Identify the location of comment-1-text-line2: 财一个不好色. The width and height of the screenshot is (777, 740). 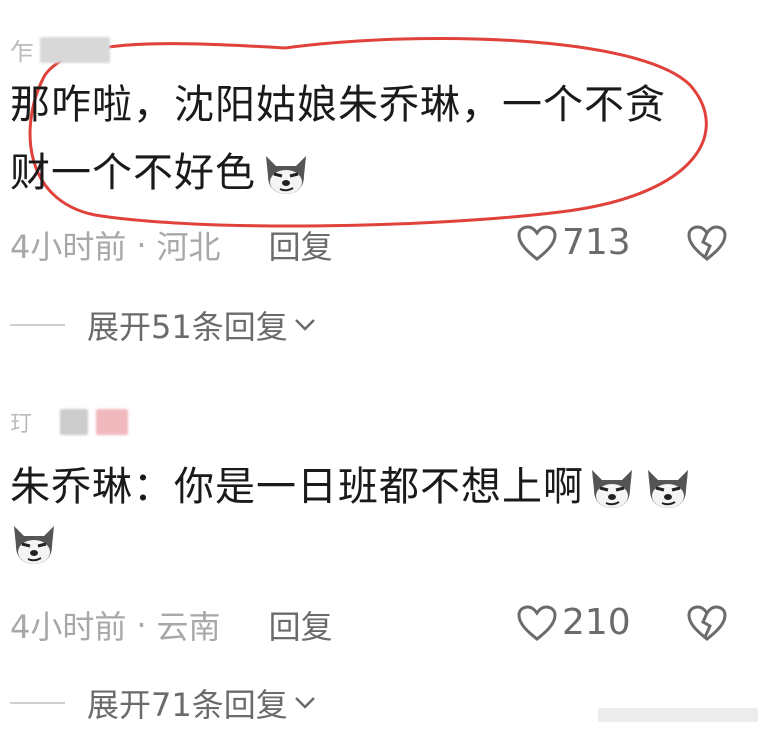
(161, 173).